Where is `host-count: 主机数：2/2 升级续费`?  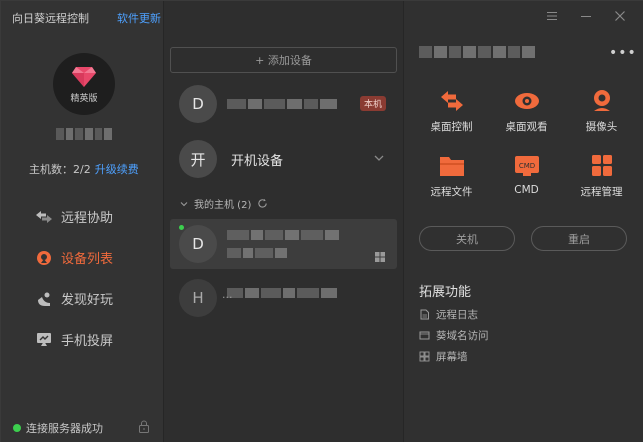 host-count: 主机数：2/2 升级续费 is located at coordinates (84, 169).